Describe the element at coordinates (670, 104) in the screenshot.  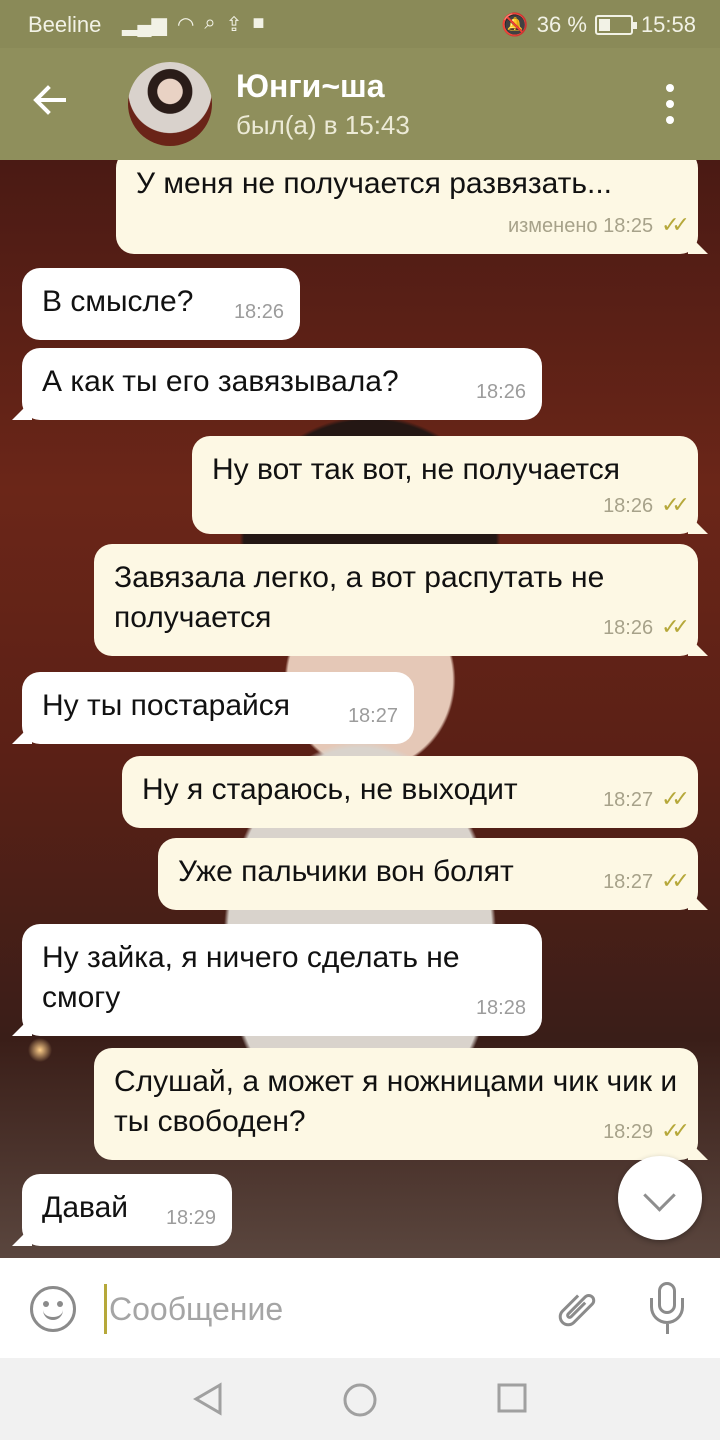
I see `more-vert-icon` at that location.